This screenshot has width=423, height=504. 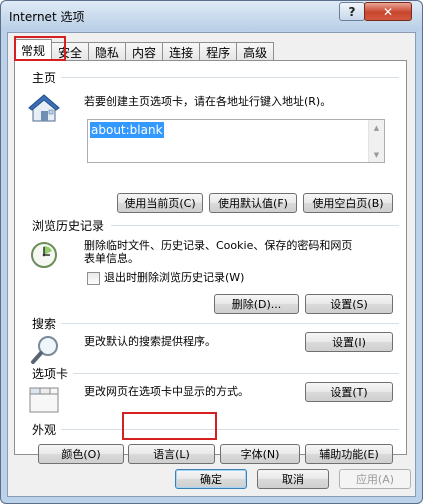 What do you see at coordinates (255, 51) in the screenshot?
I see `tab-advanced: 高级` at bounding box center [255, 51].